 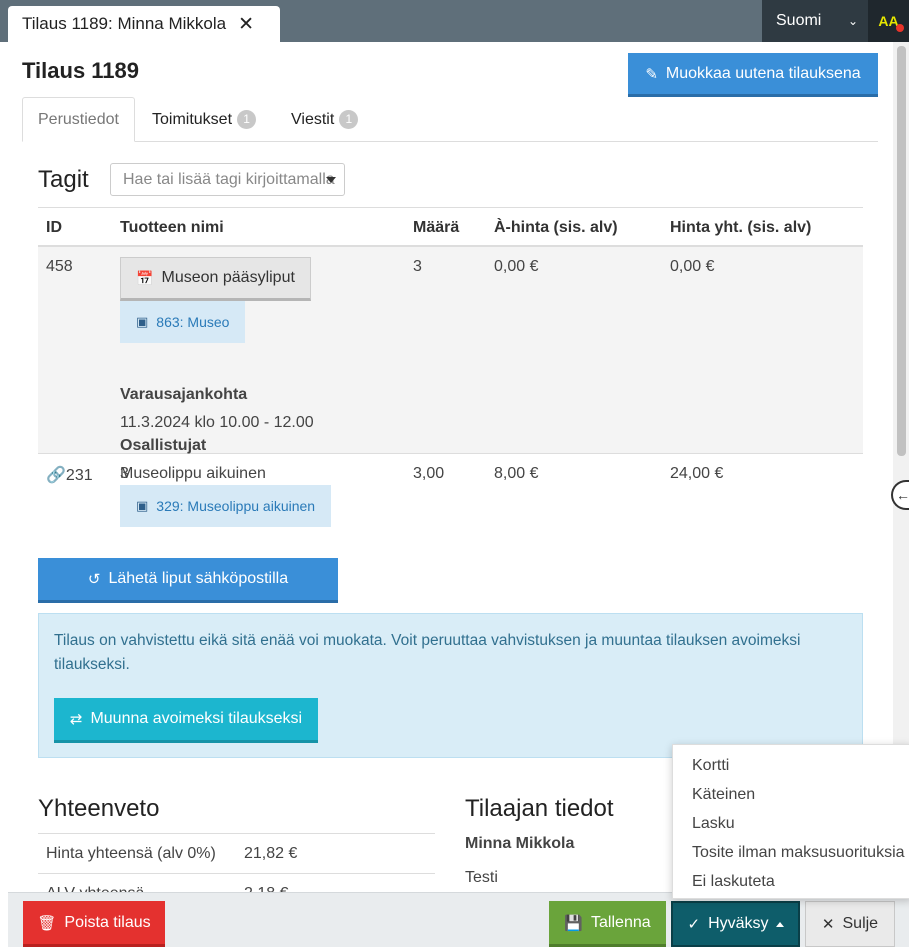 What do you see at coordinates (694, 924) in the screenshot?
I see `check-icon: ✓` at bounding box center [694, 924].